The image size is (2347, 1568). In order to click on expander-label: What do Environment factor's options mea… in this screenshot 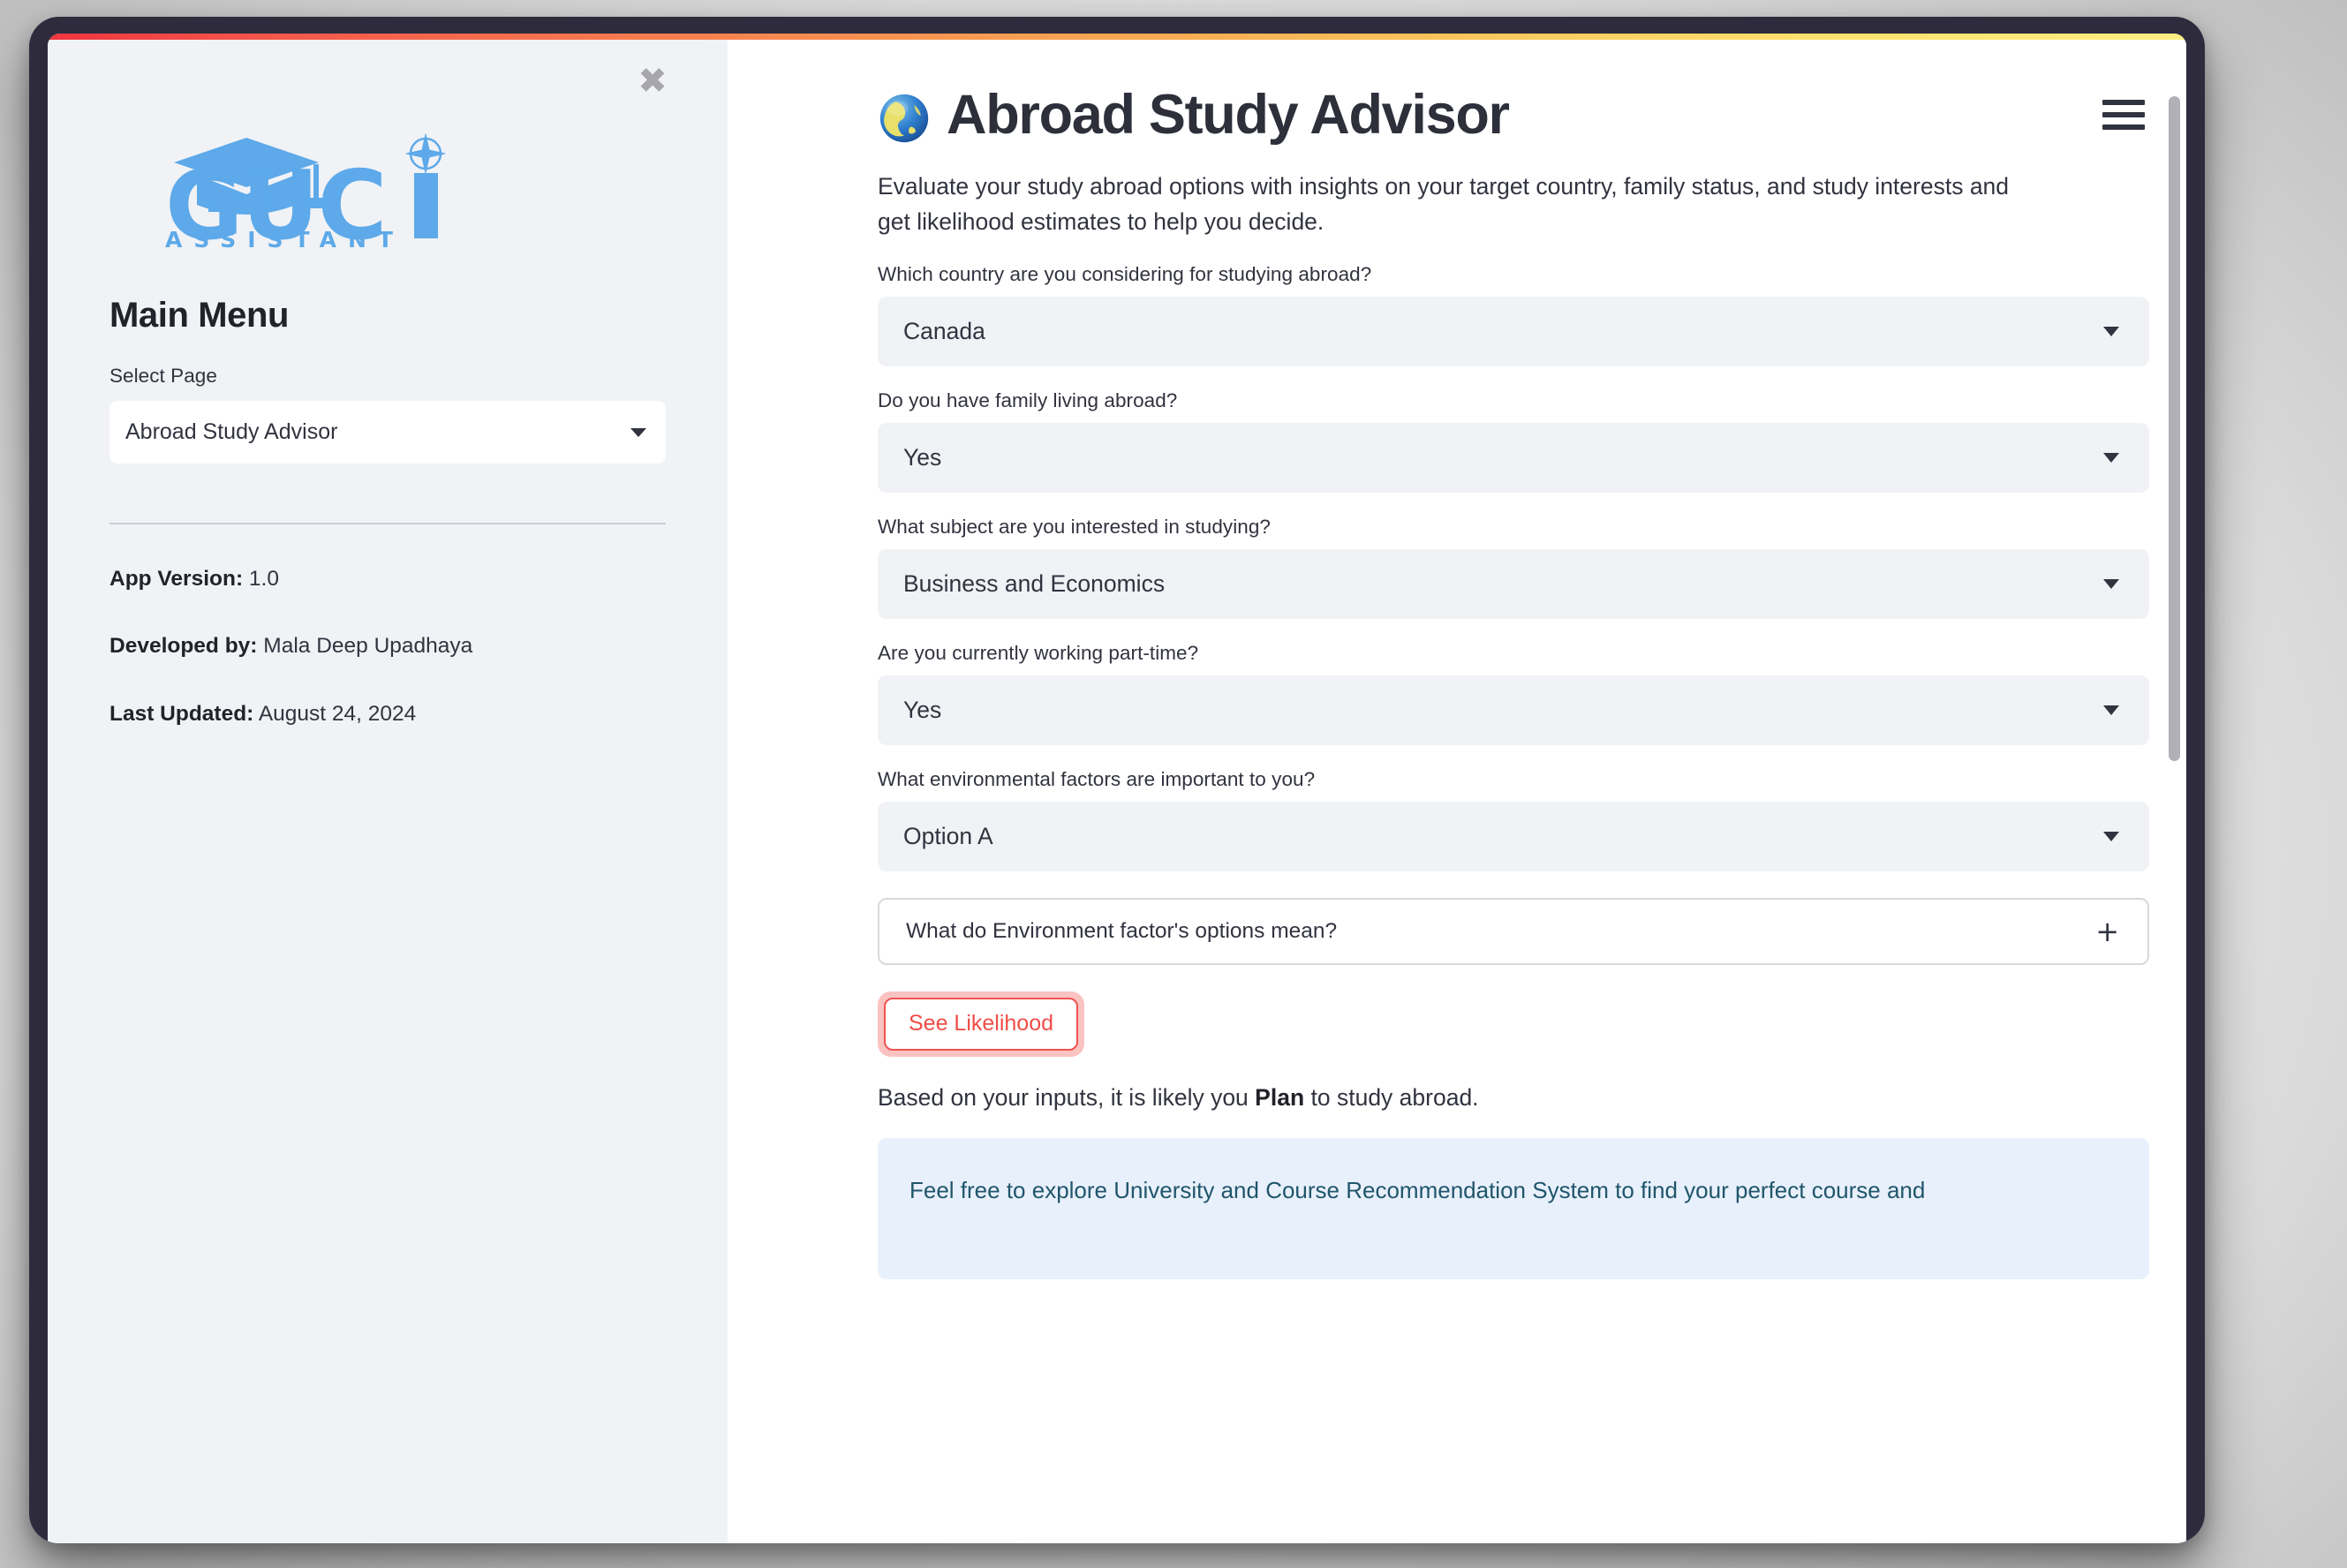, I will do `click(1122, 930)`.